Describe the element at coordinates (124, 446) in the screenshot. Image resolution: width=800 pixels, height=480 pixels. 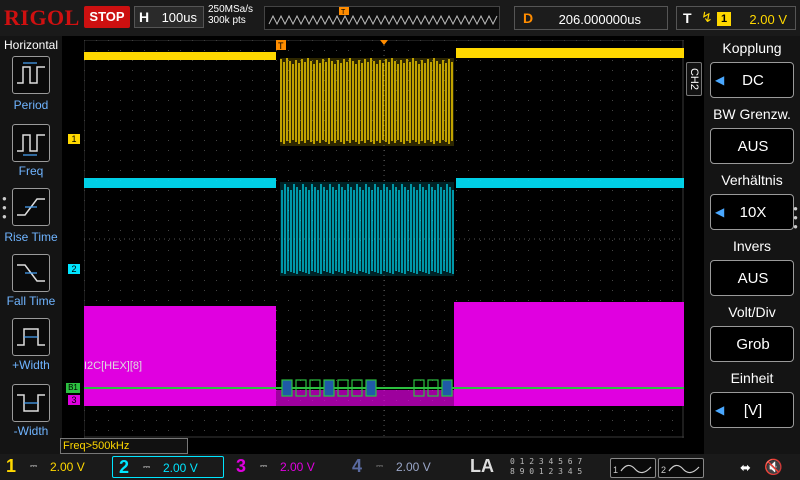
I see `frequency-info: Freq>500kHz` at that location.